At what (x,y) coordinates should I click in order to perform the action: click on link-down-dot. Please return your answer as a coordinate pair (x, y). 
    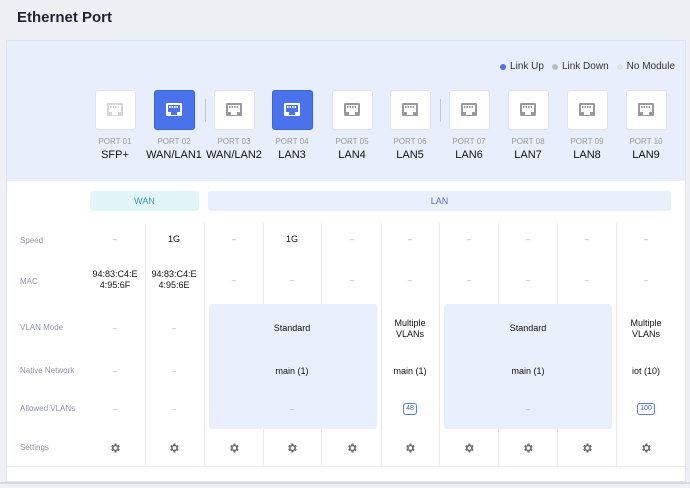
    Looking at the image, I should click on (554, 66).